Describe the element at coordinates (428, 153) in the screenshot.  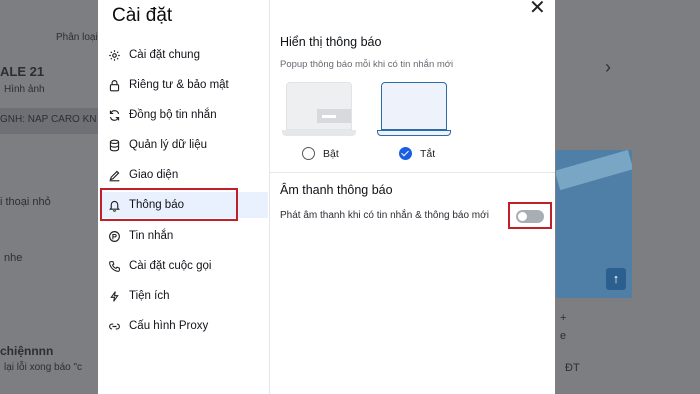
I see `option-off-label: Tắt` at that location.